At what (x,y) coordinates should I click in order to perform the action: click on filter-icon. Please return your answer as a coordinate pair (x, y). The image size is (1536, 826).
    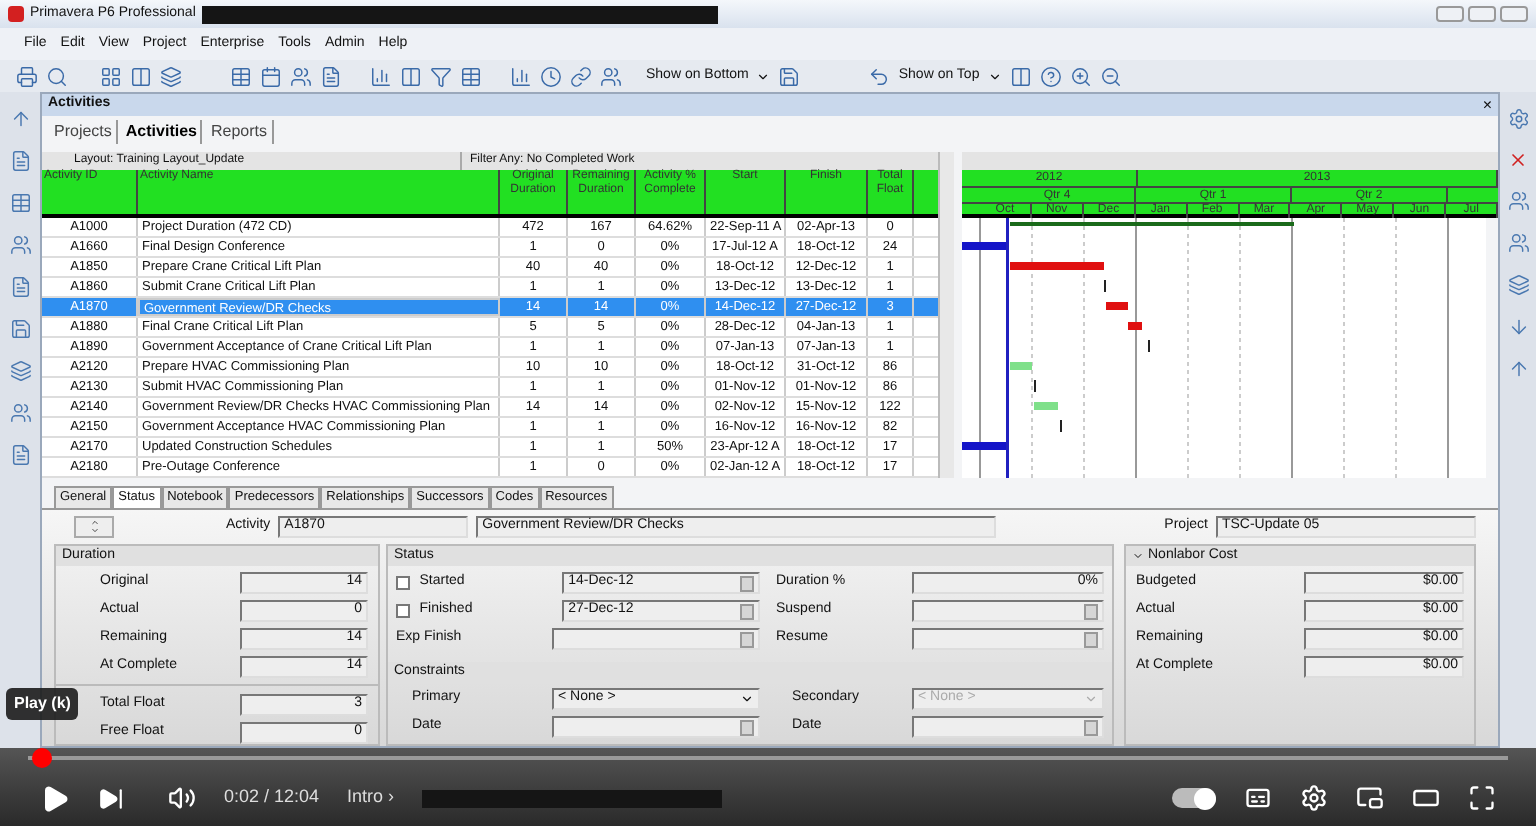
    Looking at the image, I should click on (441, 76).